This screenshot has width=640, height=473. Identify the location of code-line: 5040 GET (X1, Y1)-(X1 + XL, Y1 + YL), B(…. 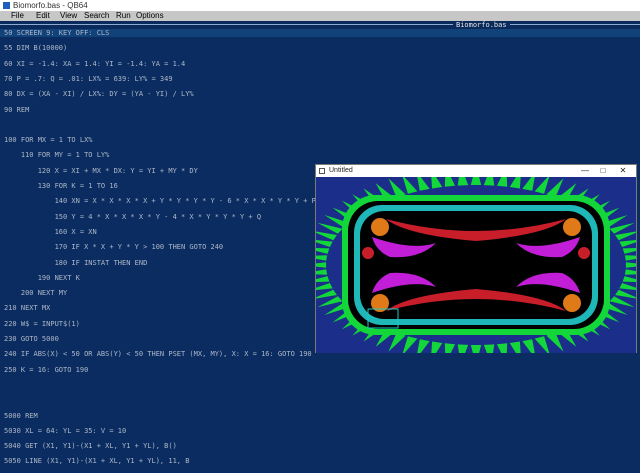
(90, 446).